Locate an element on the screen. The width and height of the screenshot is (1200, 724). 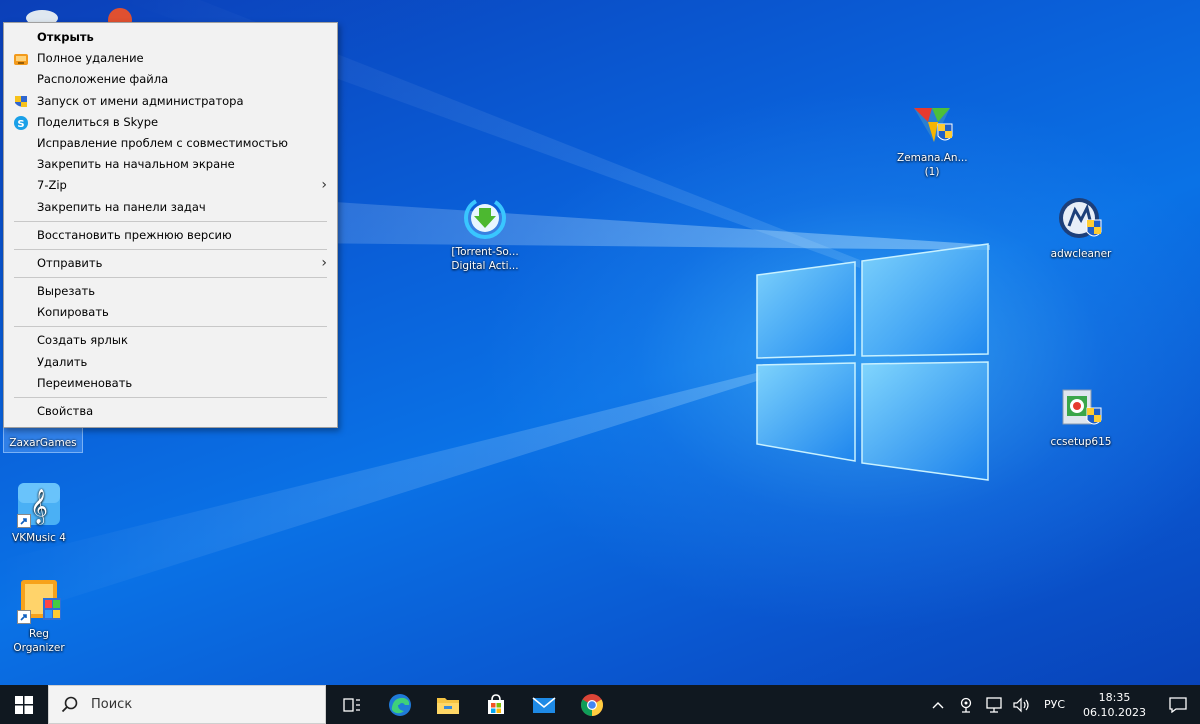
desktop-icon-label: ZaxarGames is located at coordinates (43, 443).